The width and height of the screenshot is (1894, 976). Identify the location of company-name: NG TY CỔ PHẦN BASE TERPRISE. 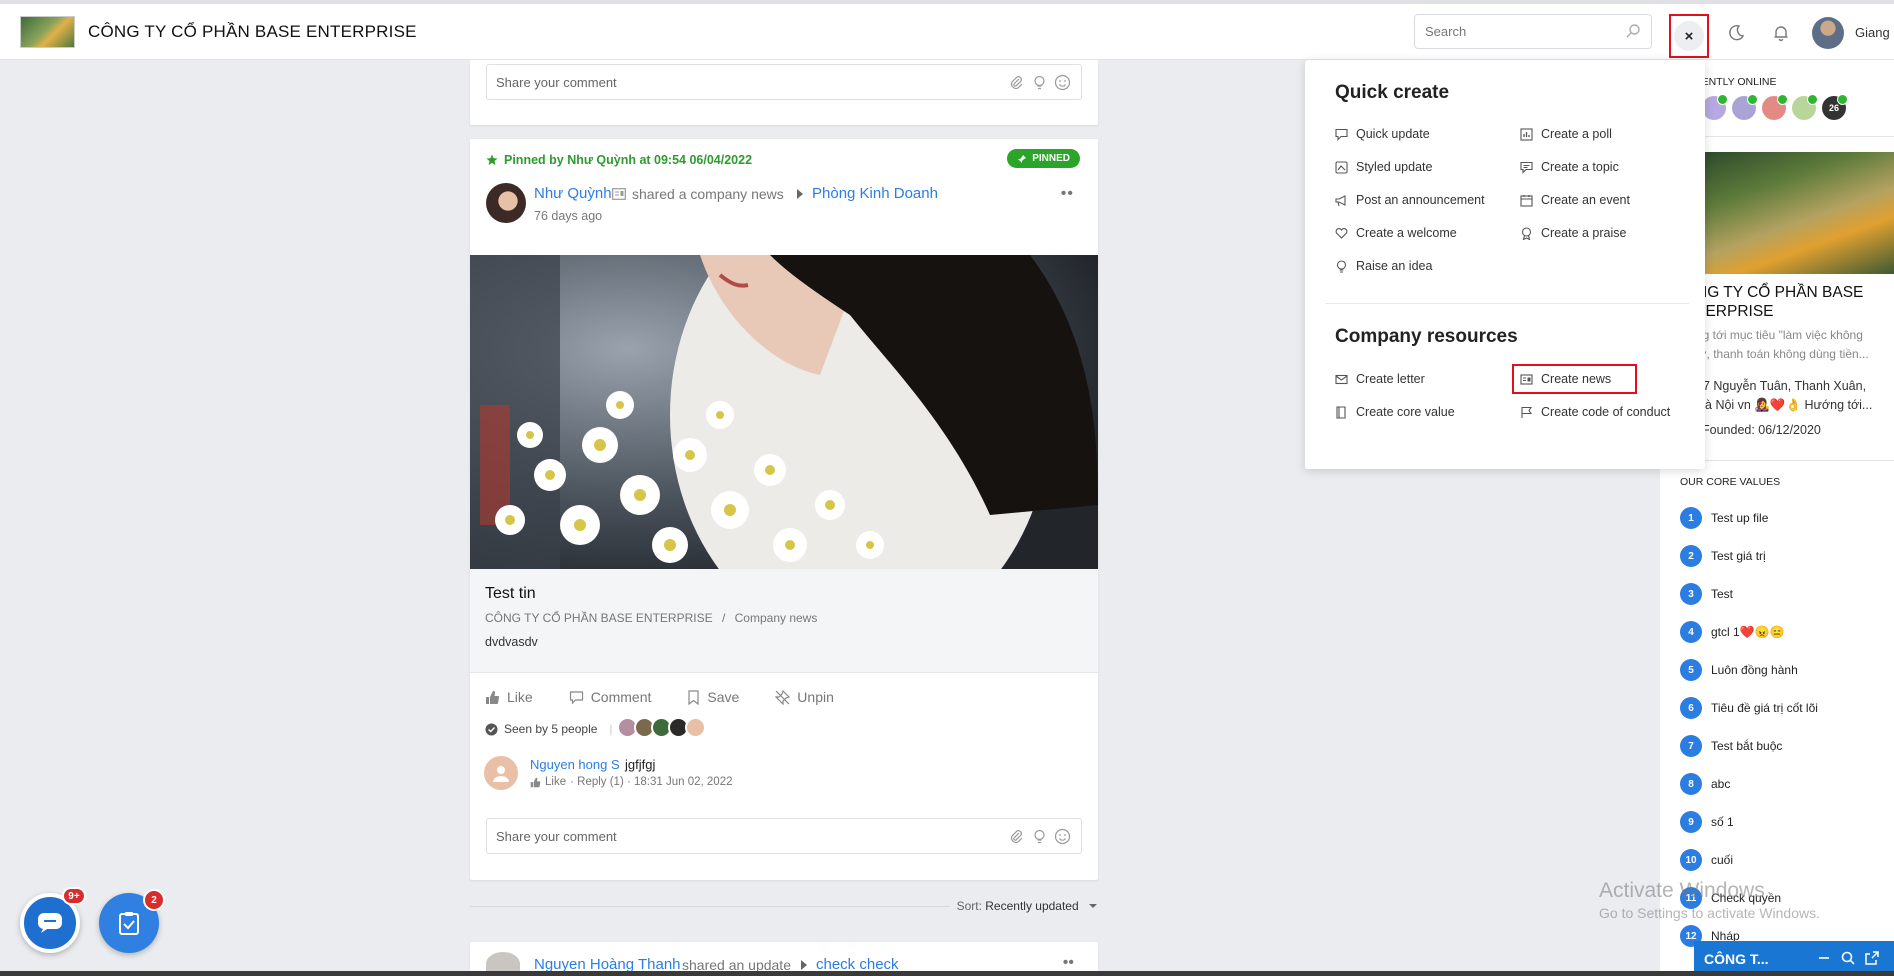
(1795, 302).